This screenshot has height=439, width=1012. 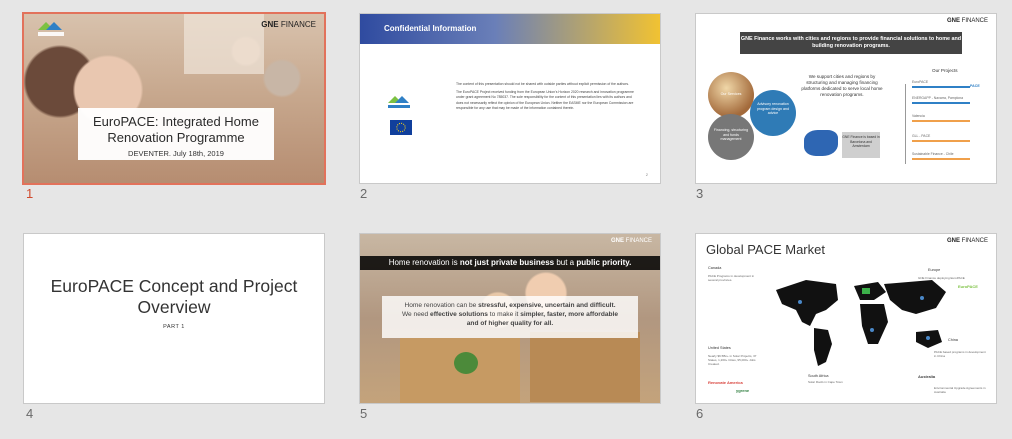 What do you see at coordinates (953, 340) in the screenshot?
I see `region-china: China` at bounding box center [953, 340].